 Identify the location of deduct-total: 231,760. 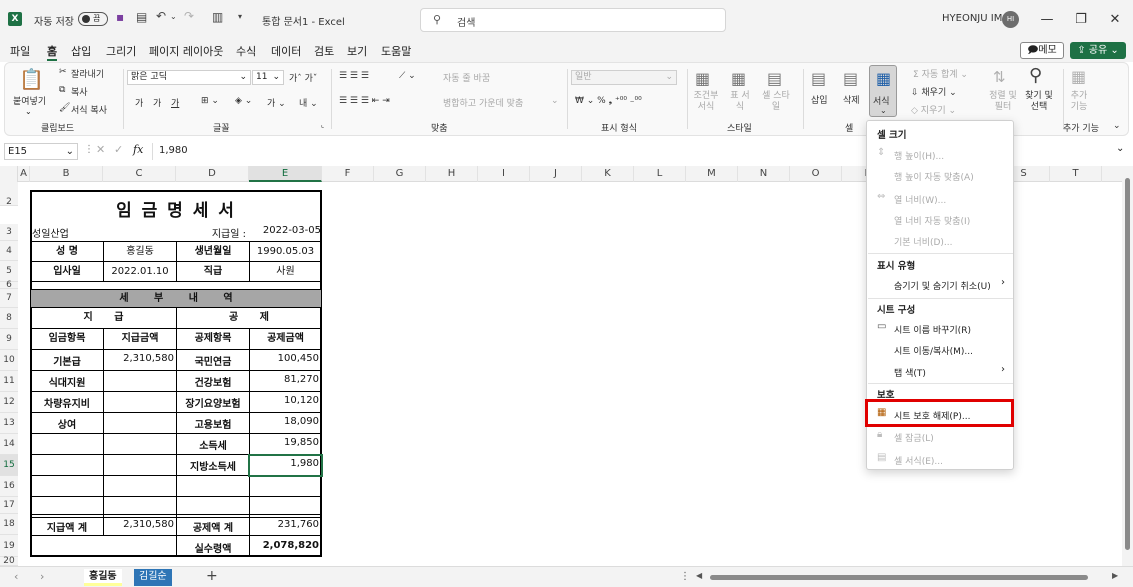
(285, 524).